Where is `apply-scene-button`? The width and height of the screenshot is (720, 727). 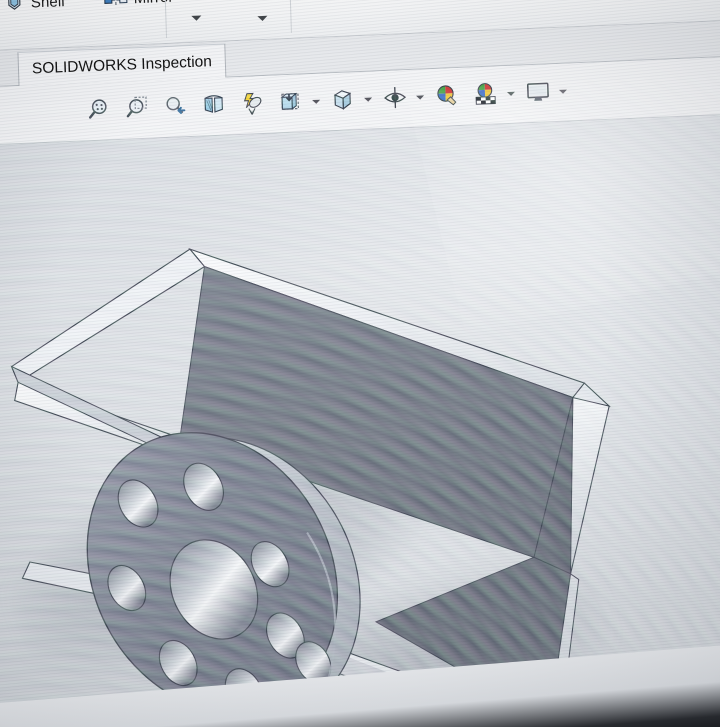 apply-scene-button is located at coordinates (485, 93).